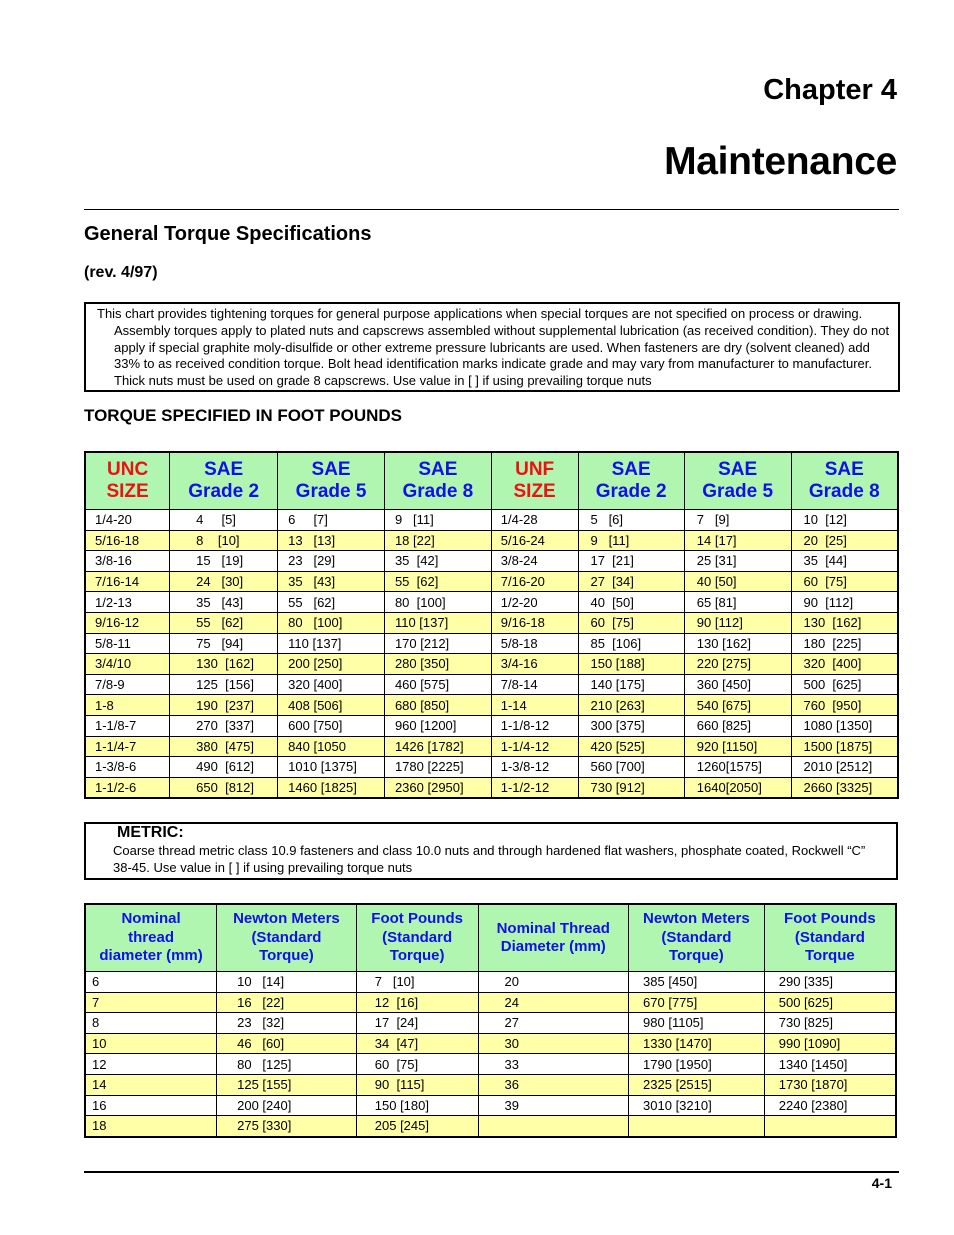  I want to click on torque-cell: 170 [212], so click(437, 643).